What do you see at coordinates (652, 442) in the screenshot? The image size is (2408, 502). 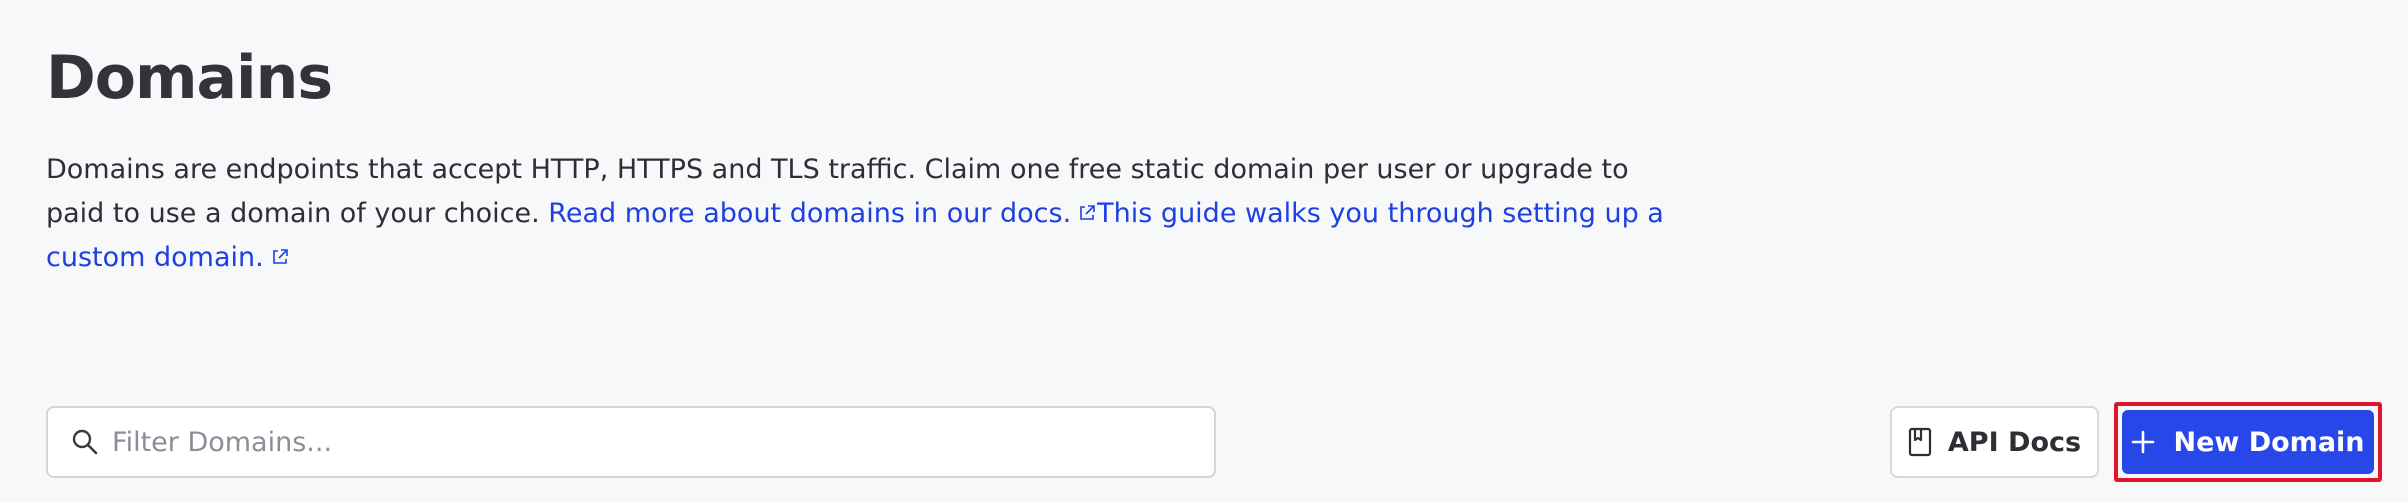 I see `filter-domains-input` at bounding box center [652, 442].